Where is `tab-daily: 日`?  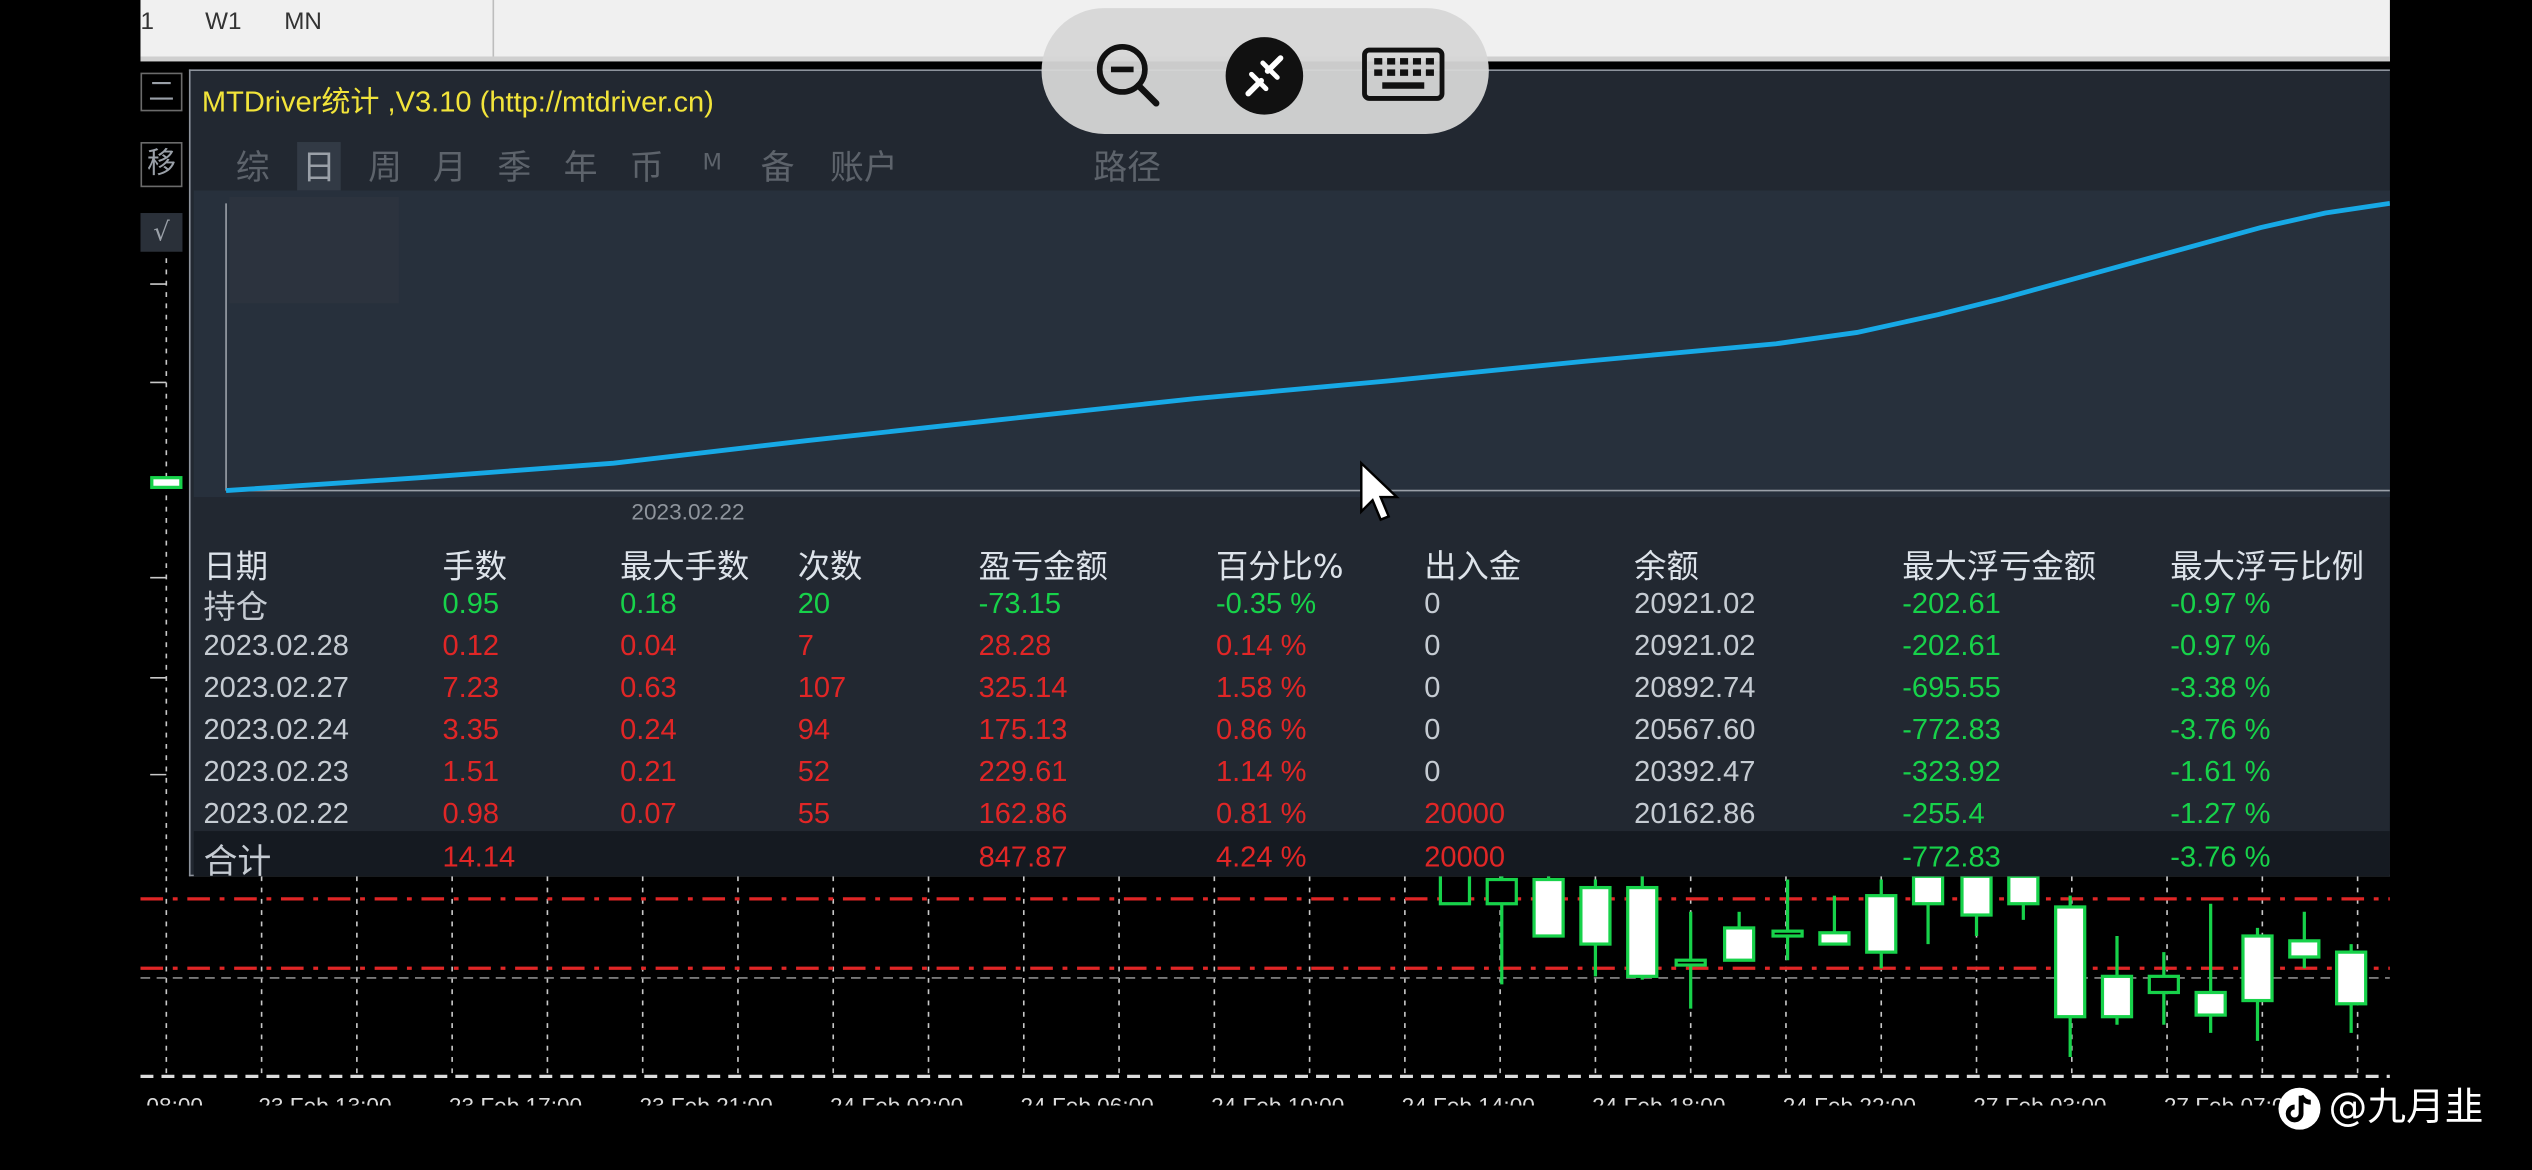 tab-daily: 日 is located at coordinates (319, 166).